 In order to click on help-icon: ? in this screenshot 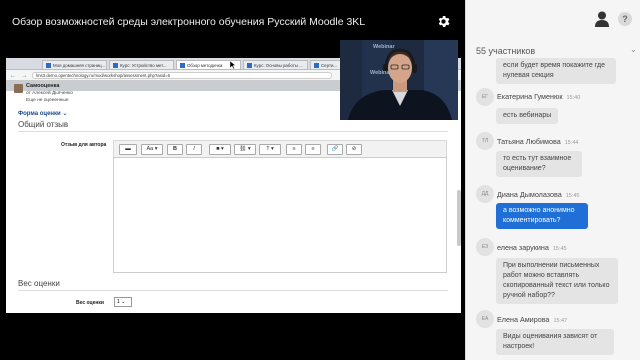, I will do `click(625, 19)`.